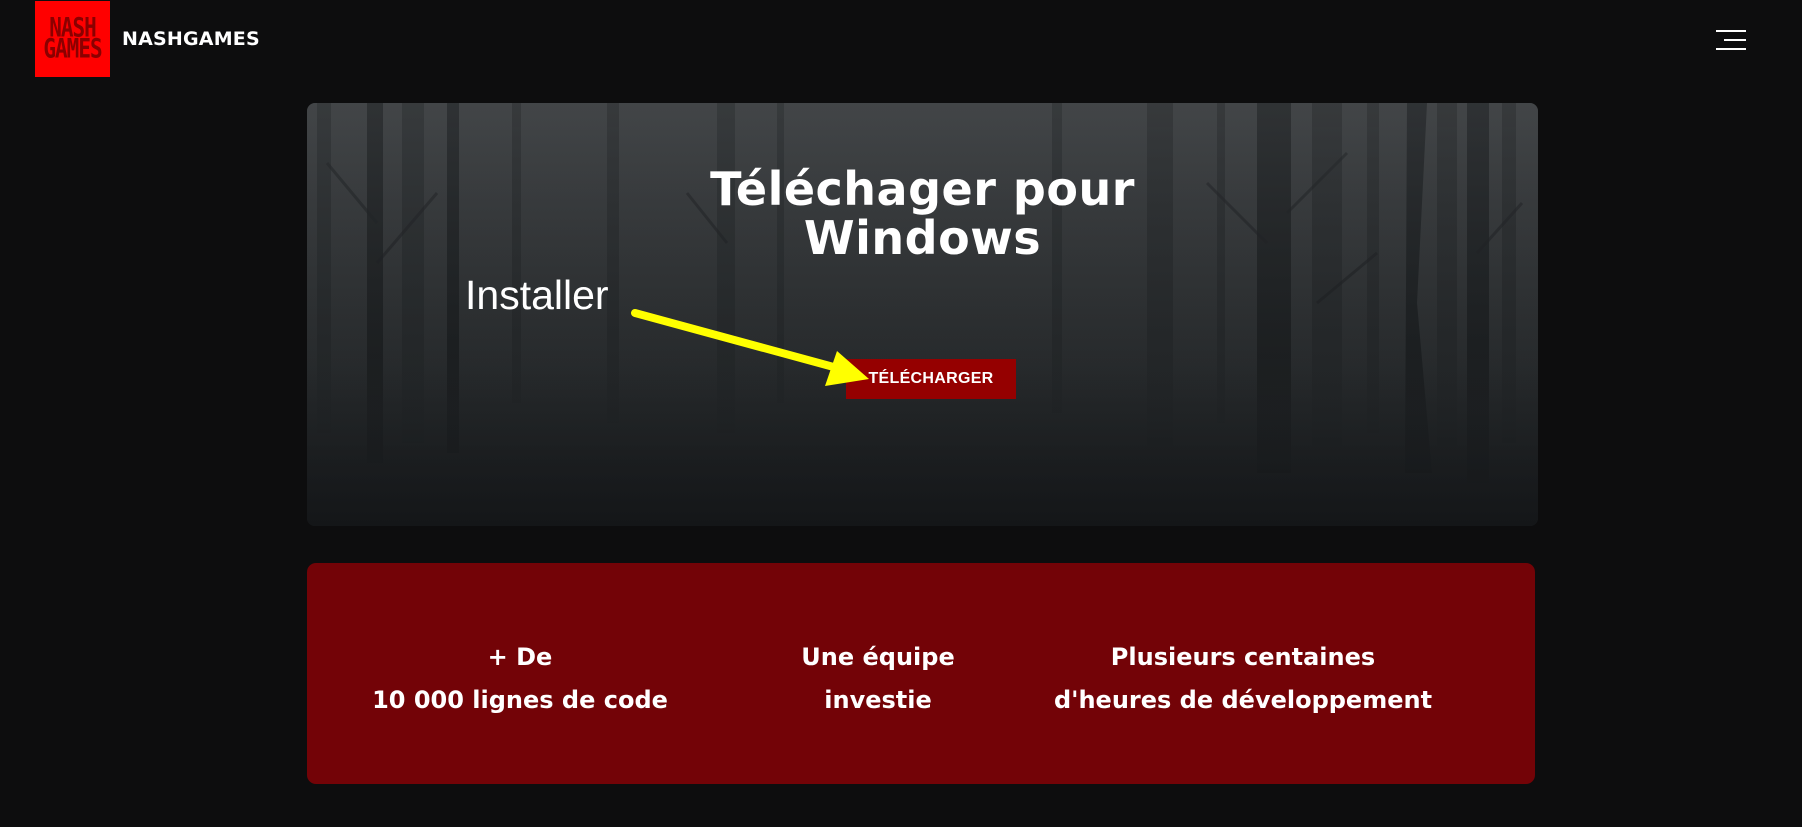 The image size is (1802, 827). Describe the element at coordinates (1735, 40) in the screenshot. I see `menu-bar-middle` at that location.